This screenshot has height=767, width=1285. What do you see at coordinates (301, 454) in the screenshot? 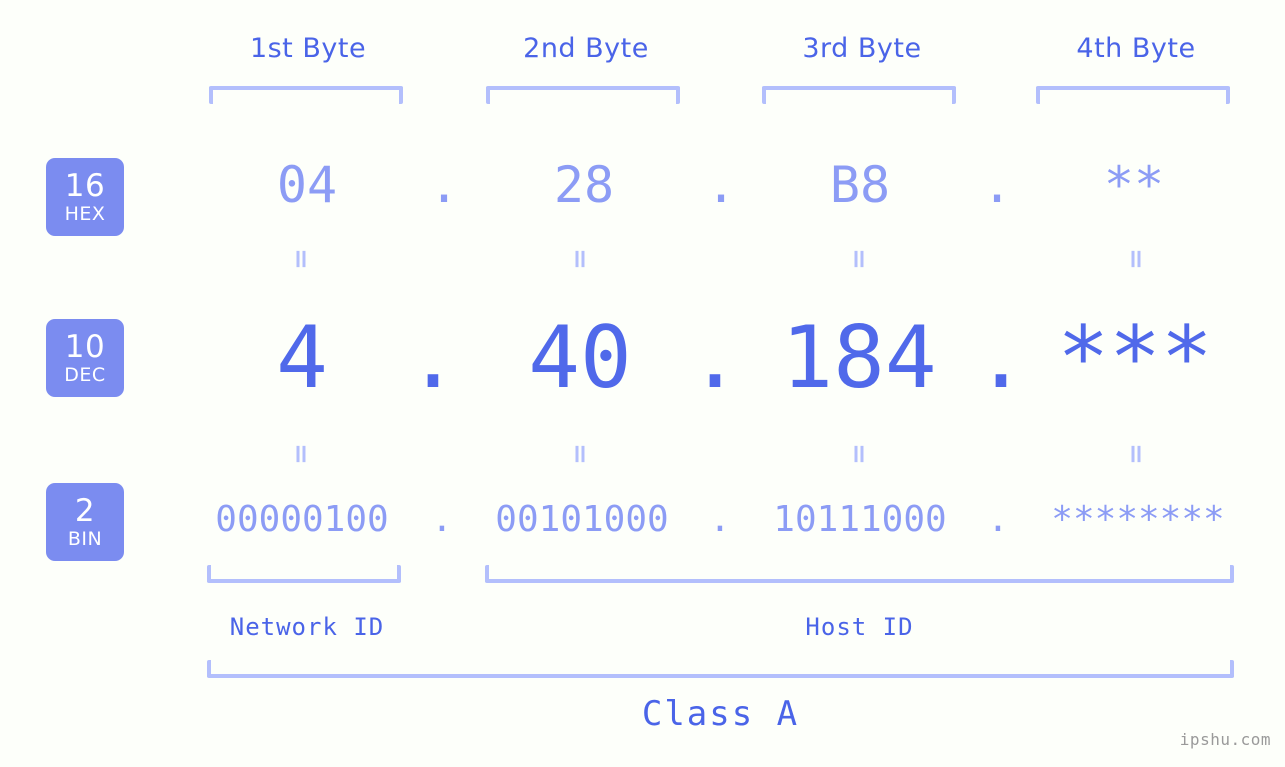
I see `equals-connector-dec-bin-1: =` at bounding box center [301, 454].